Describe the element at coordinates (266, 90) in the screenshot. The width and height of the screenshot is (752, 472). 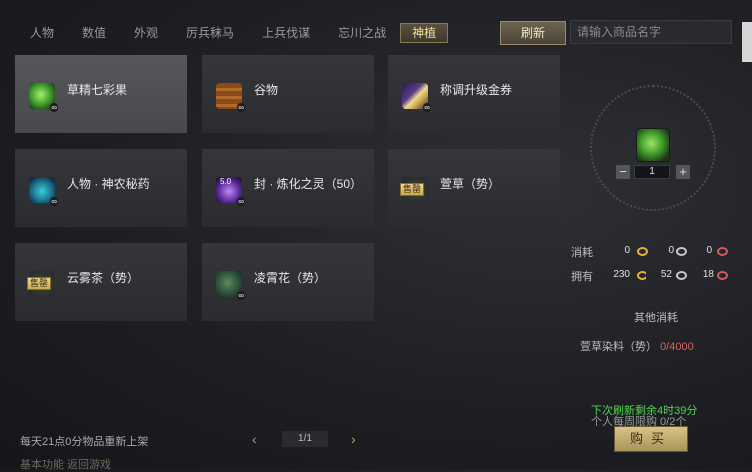
I see `item-name: 谷物` at that location.